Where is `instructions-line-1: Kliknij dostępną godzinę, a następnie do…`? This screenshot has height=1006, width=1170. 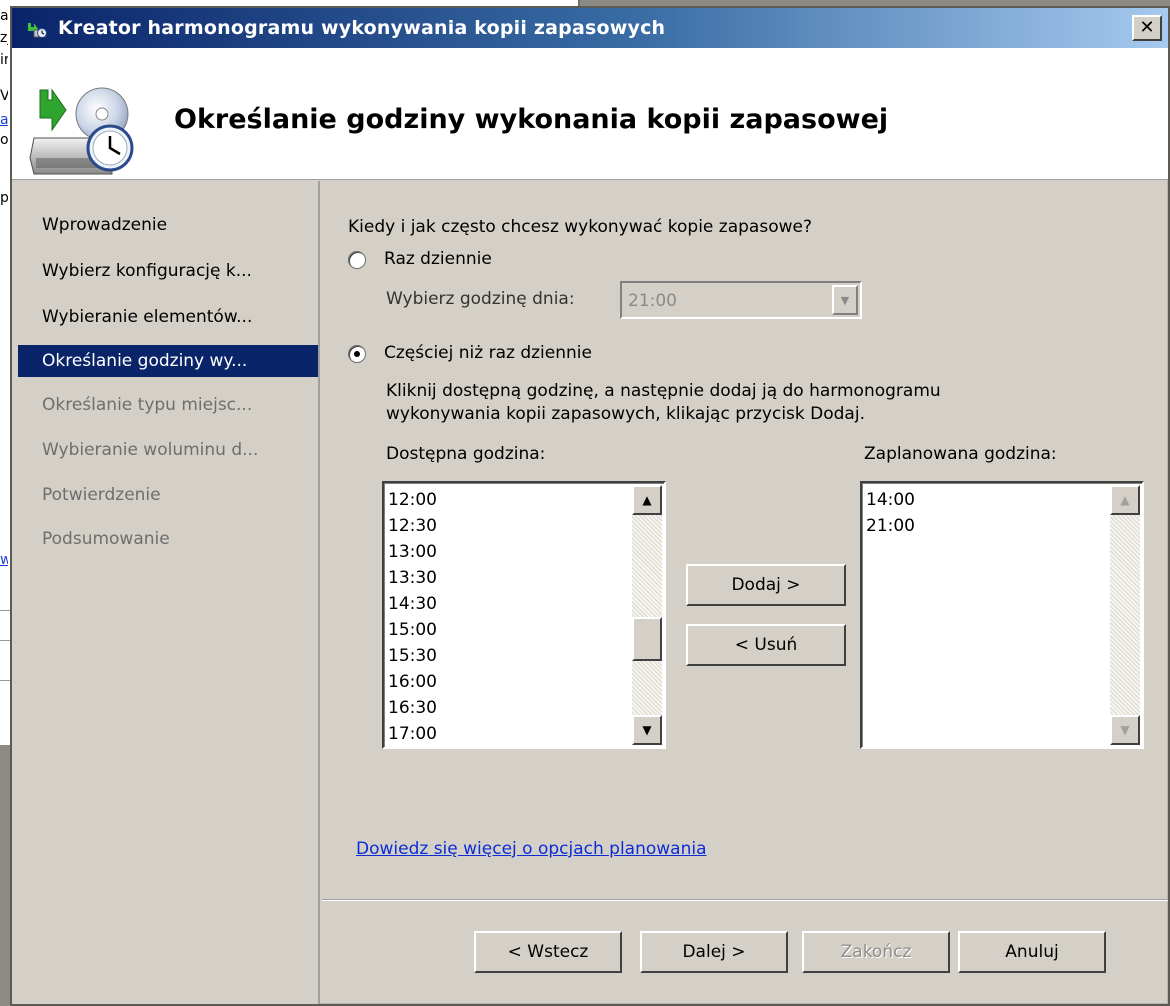 instructions-line-1: Kliknij dostępną godzinę, a następnie do… is located at coordinates (663, 391).